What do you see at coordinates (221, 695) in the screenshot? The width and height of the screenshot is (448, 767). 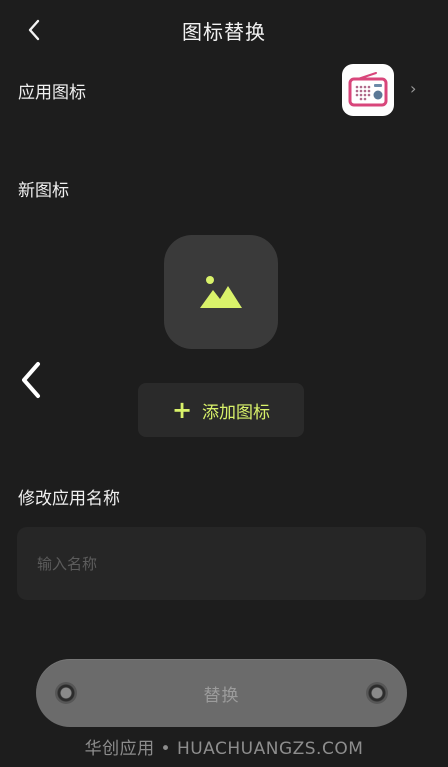 I see `replace-button-label: 替换` at bounding box center [221, 695].